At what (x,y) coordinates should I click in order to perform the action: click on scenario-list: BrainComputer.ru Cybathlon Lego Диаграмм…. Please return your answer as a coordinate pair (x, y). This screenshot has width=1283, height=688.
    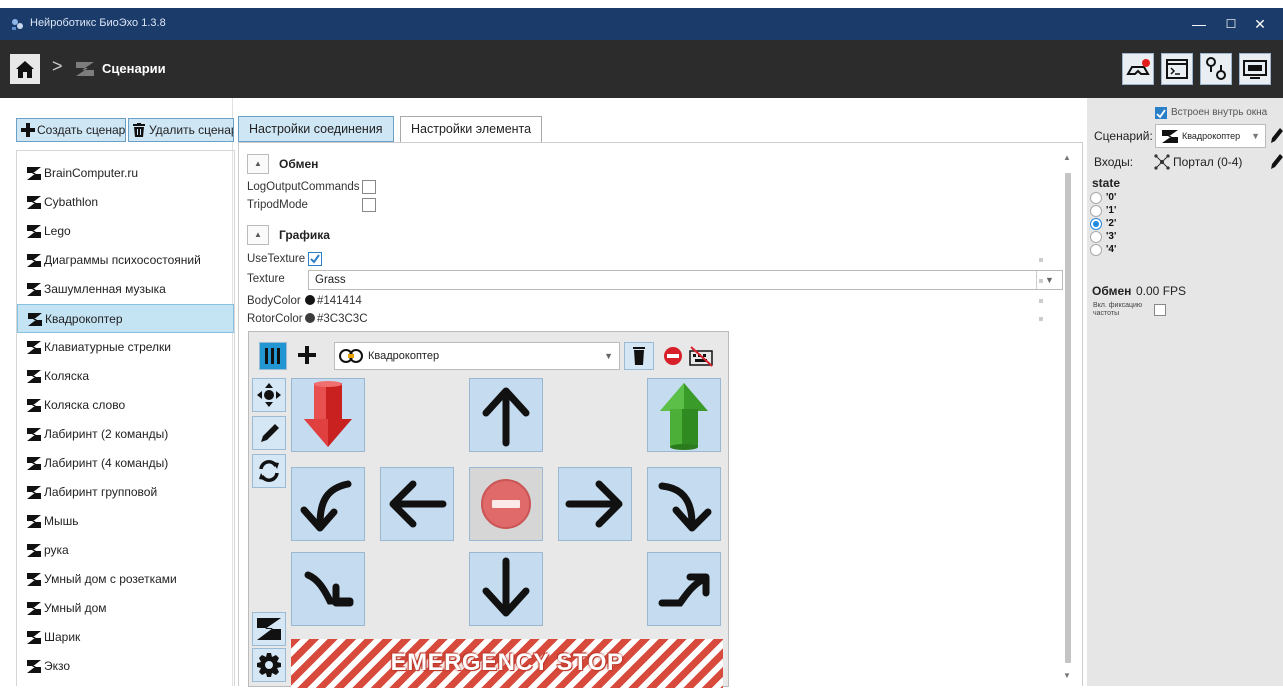
    Looking at the image, I should click on (125, 418).